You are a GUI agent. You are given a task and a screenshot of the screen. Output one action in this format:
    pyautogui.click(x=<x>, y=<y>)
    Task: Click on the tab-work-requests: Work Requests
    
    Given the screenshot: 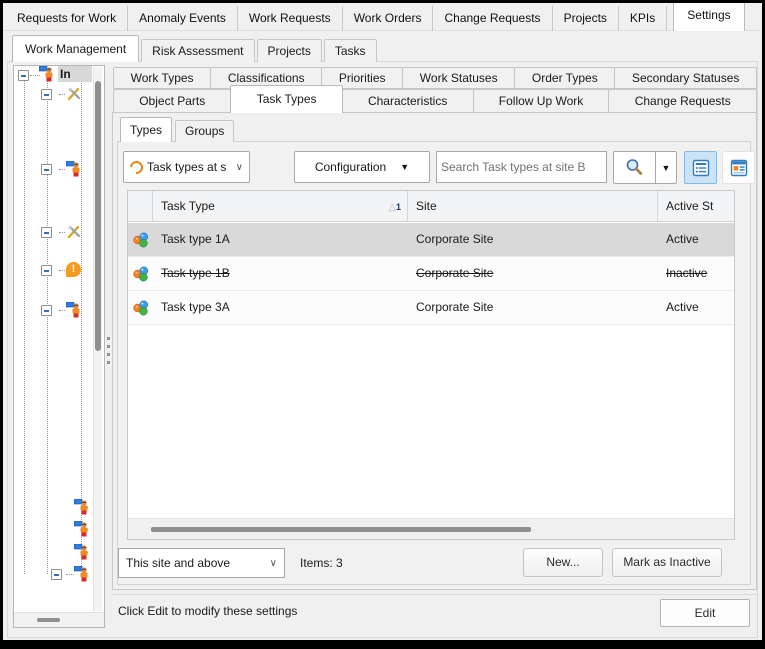 What is the action you would take?
    pyautogui.click(x=290, y=18)
    